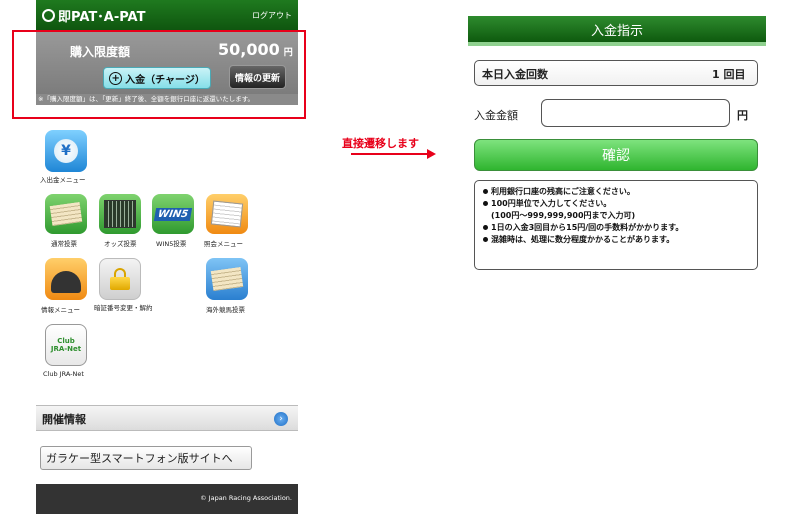 The image size is (786, 514). I want to click on info-menu-label: 情報メニュー, so click(60, 310).